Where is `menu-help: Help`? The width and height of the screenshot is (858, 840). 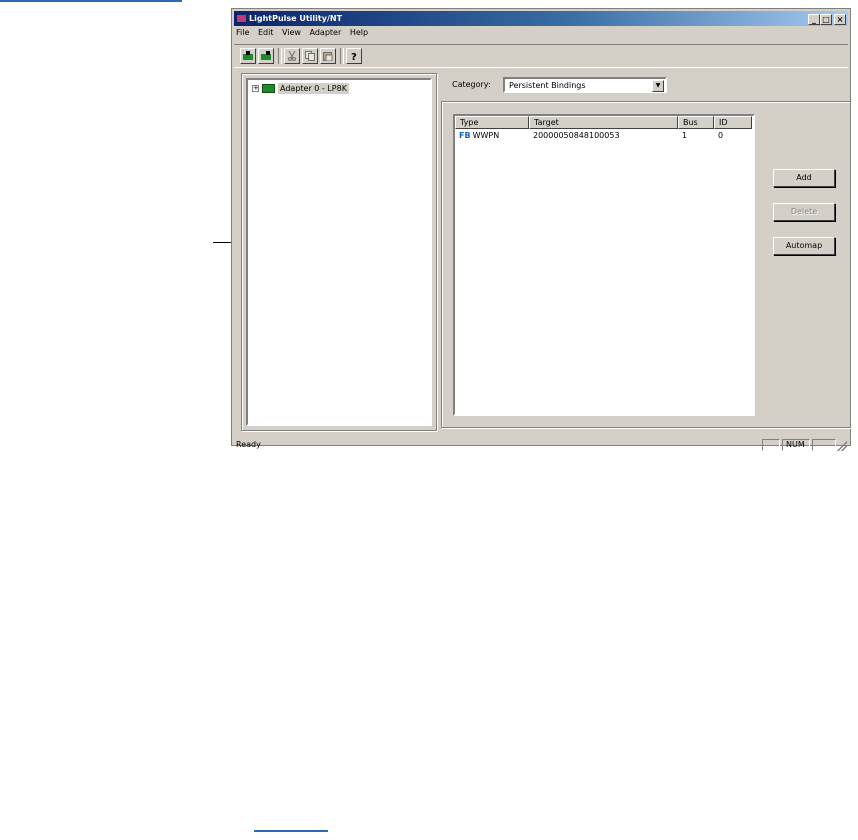 menu-help: Help is located at coordinates (359, 32).